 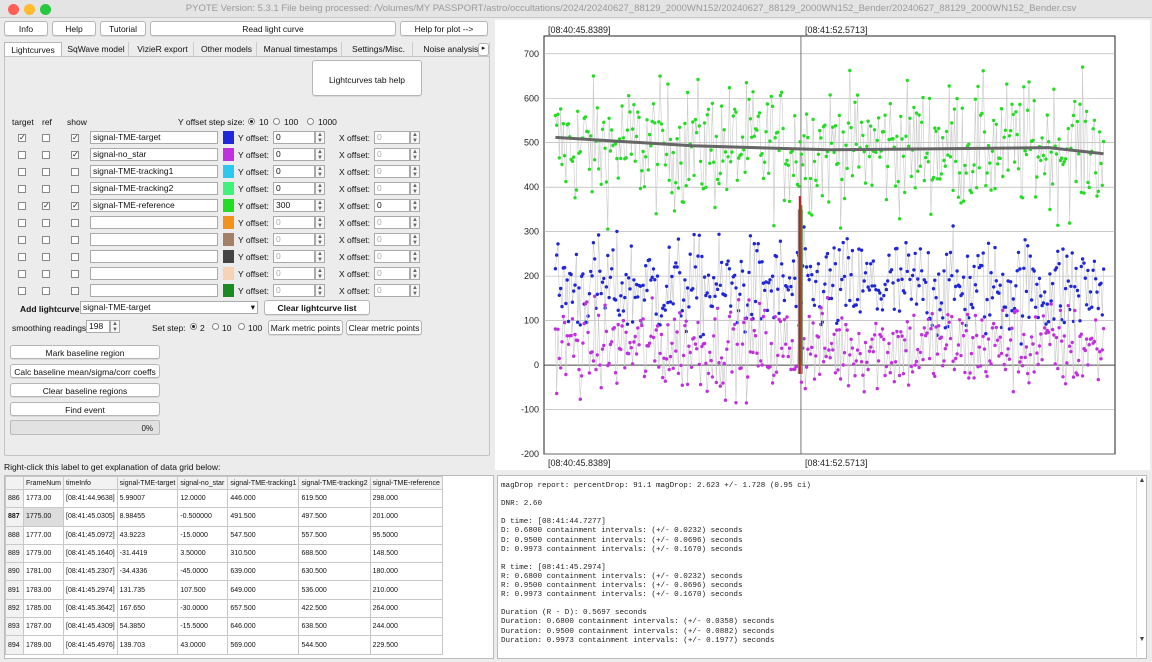 What do you see at coordinates (90, 645) in the screenshot?
I see `grid-cell: [08:41:45.4976]` at bounding box center [90, 645].